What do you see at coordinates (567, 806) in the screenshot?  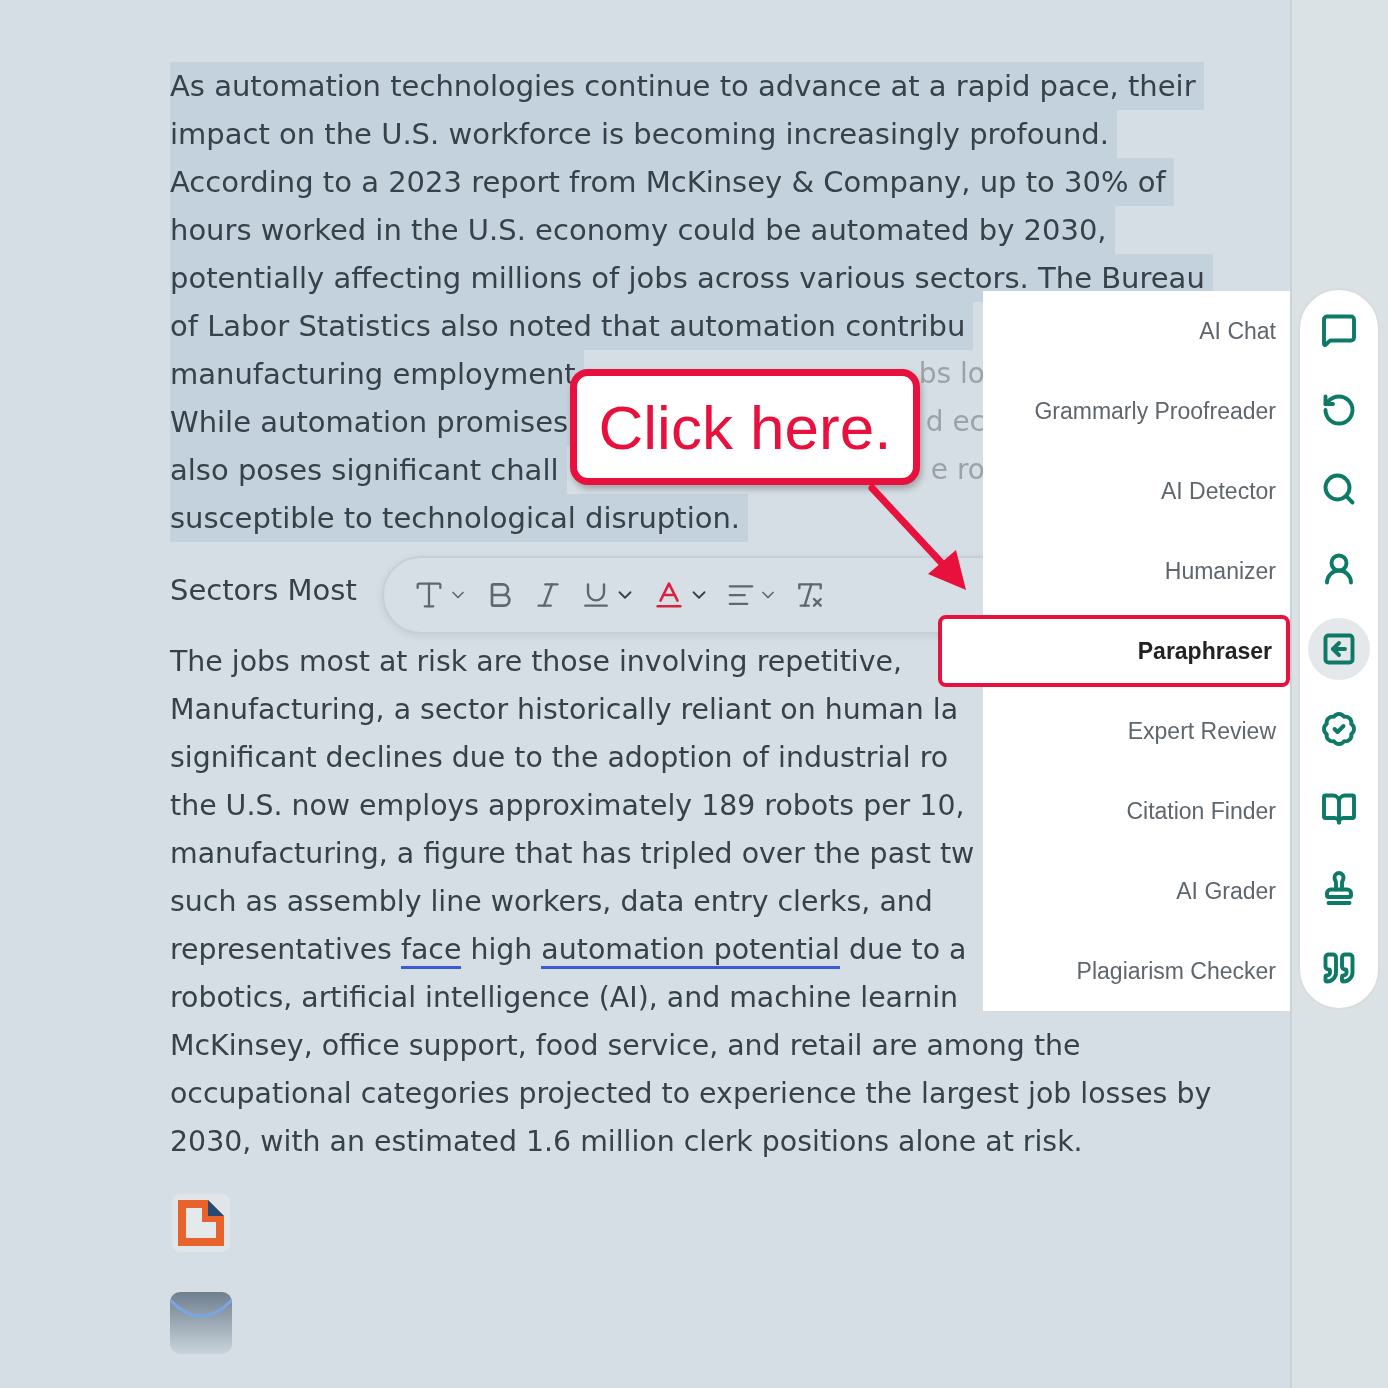 I see `paragraph-line: the U.S. now employs approximately 189 robots per 10,` at bounding box center [567, 806].